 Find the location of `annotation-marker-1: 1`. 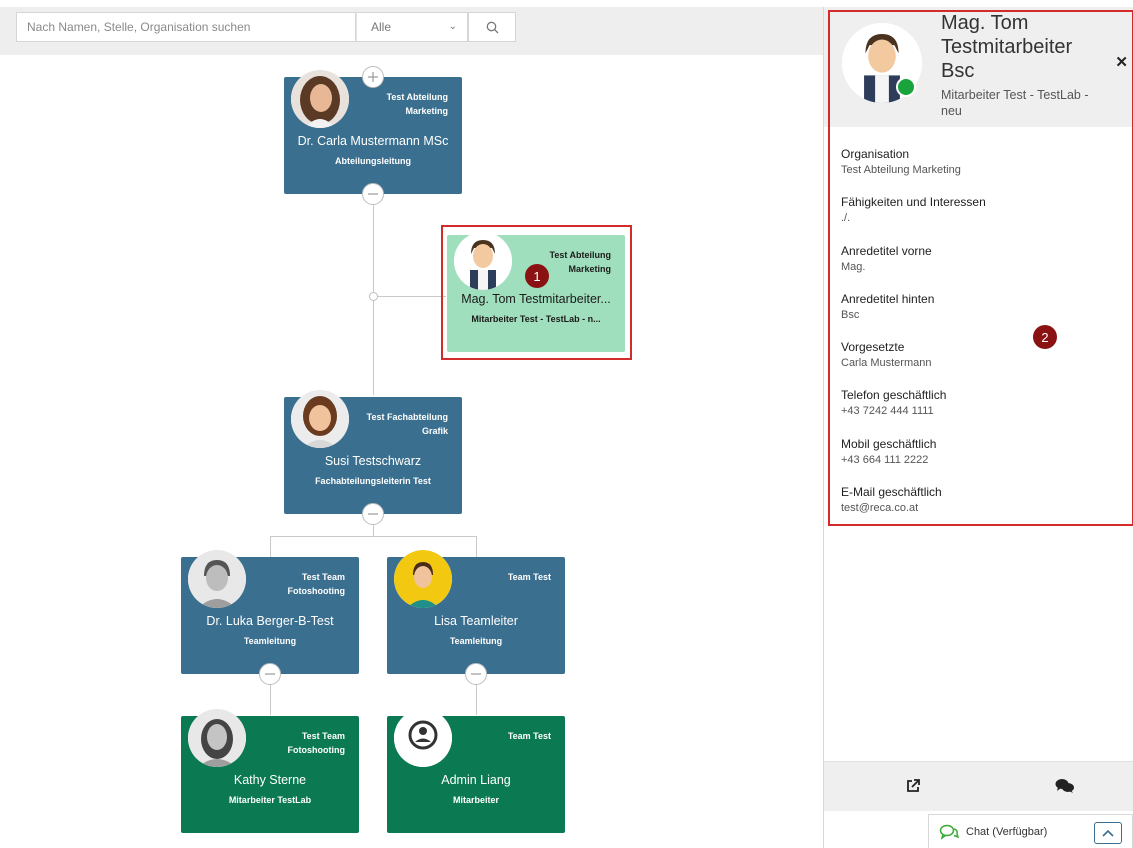

annotation-marker-1: 1 is located at coordinates (537, 276).